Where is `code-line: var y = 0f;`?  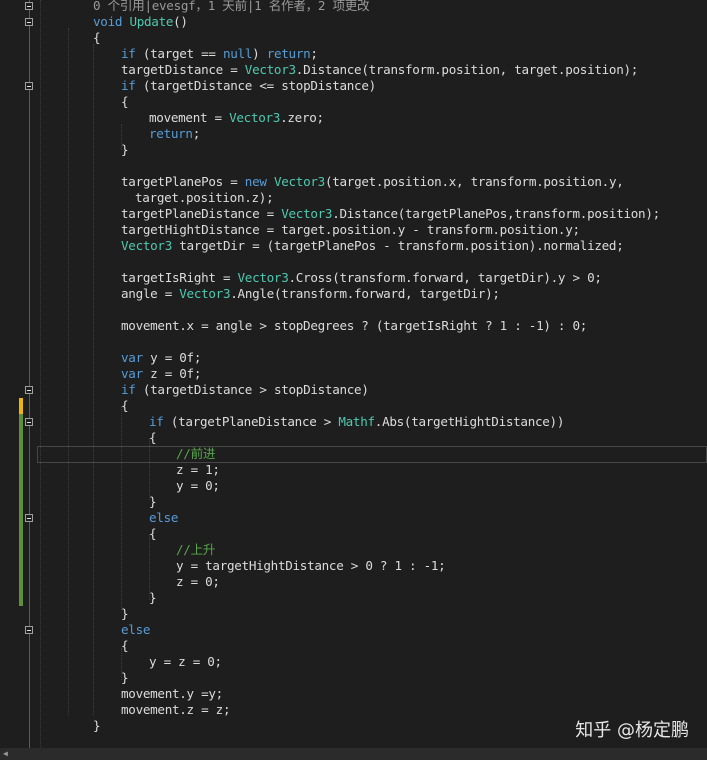
code-line: var y = 0f; is located at coordinates (353, 358).